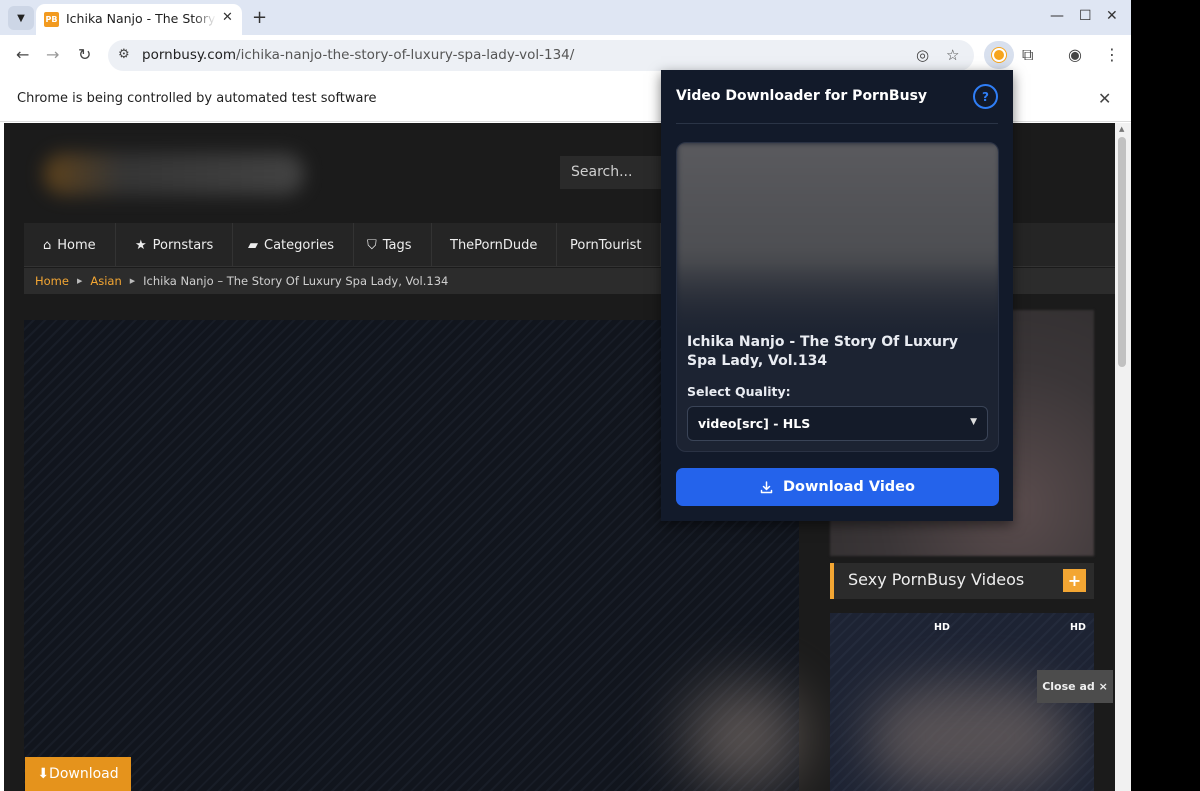 Image resolution: width=1200 pixels, height=791 pixels. What do you see at coordinates (397, 245) in the screenshot?
I see `nav-tags-label: Tags` at bounding box center [397, 245].